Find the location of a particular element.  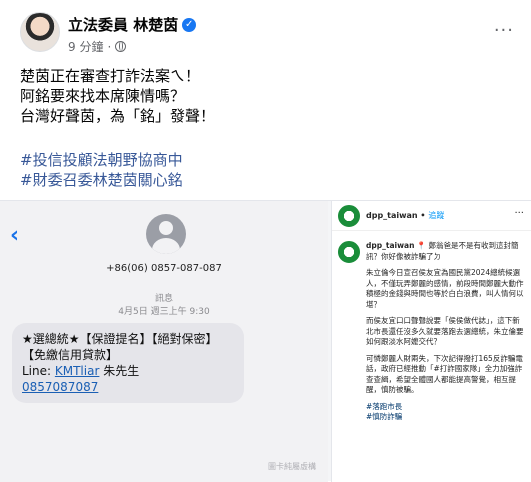

ig-caption-first: dpp_taiwan 📍 鄭翁爸是不是有收到這封簡訊？你好像被詐騙了ㄉ is located at coordinates (446, 251).